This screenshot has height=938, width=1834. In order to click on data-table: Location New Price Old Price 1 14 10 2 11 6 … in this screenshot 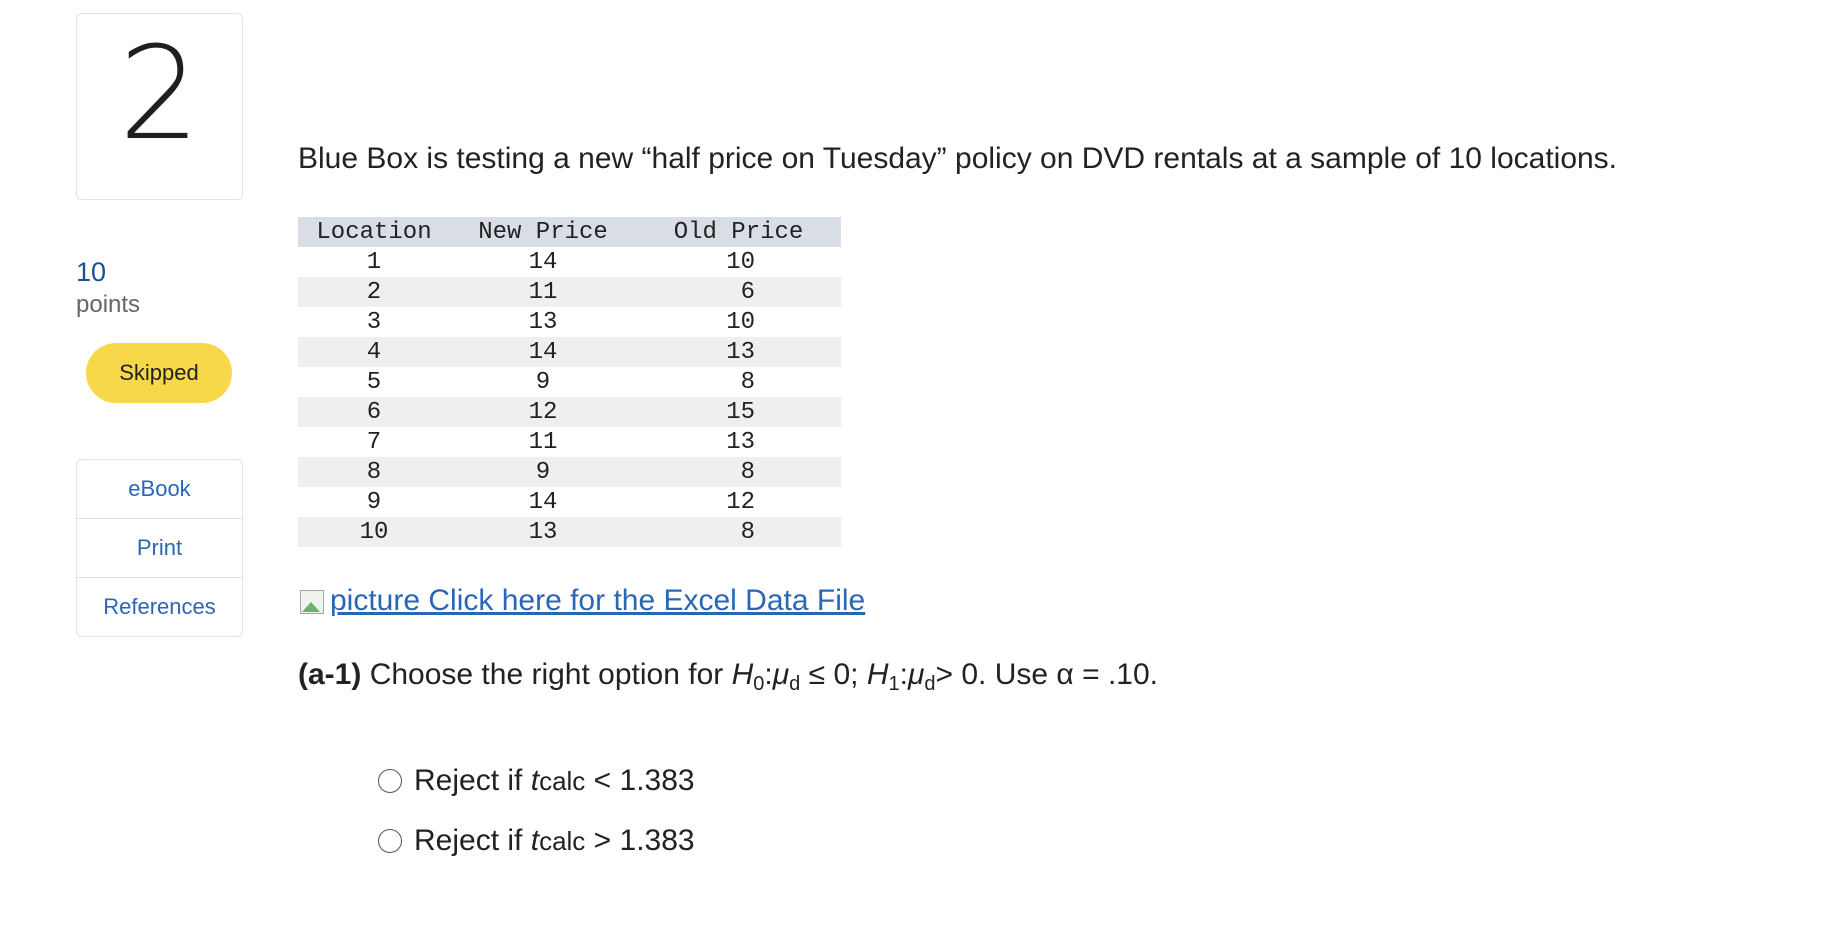, I will do `click(569, 382)`.